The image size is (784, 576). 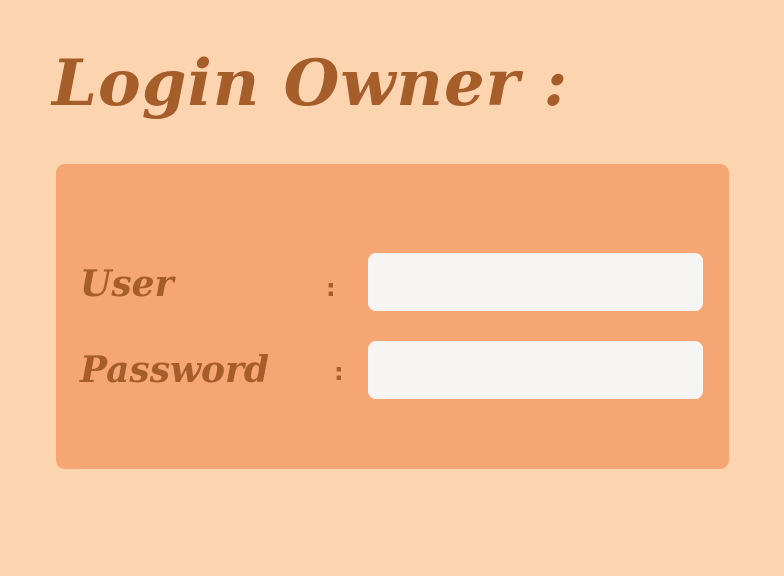 I want to click on password-input, so click(x=535, y=370).